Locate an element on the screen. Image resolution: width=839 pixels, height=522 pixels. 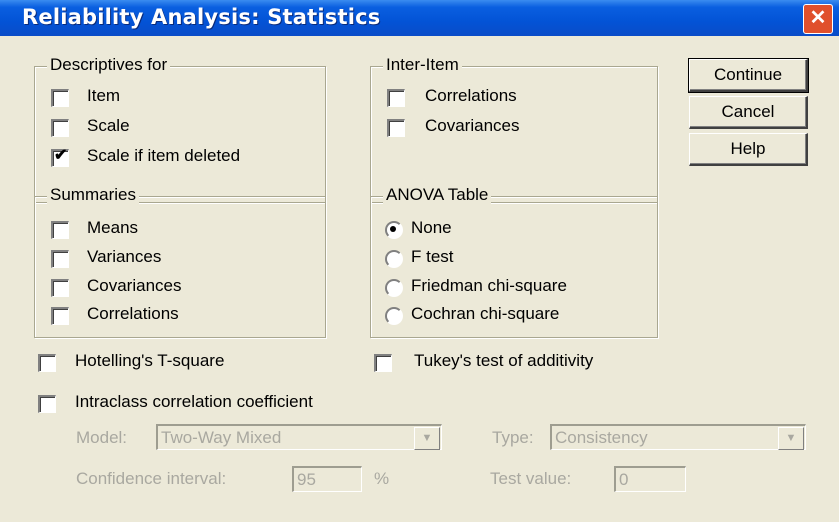
item-checkbox is located at coordinates (60, 98).